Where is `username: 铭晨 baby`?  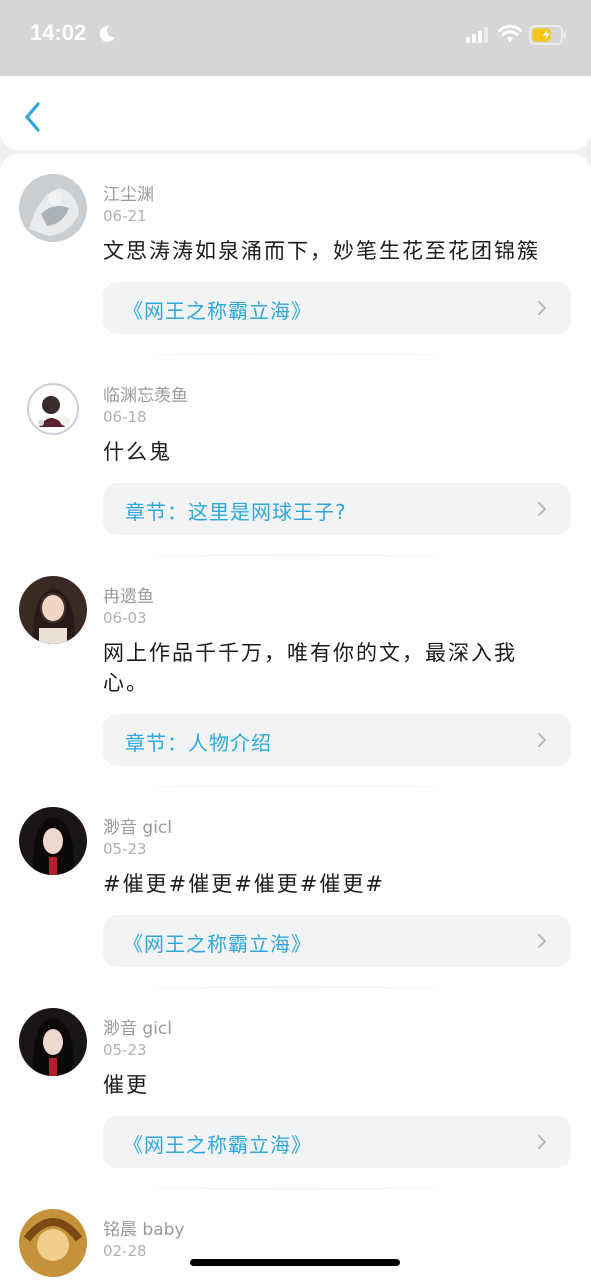
username: 铭晨 baby is located at coordinates (337, 1225).